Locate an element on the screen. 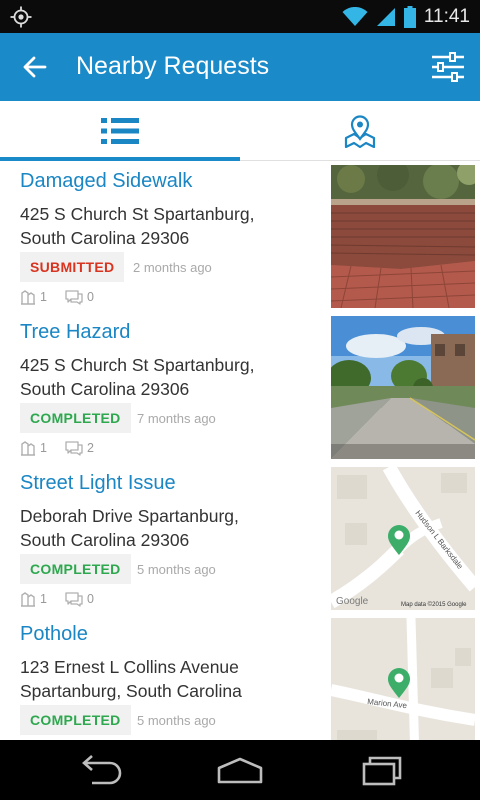 The width and height of the screenshot is (480, 800). time-ago: 2 months ago is located at coordinates (172, 267).